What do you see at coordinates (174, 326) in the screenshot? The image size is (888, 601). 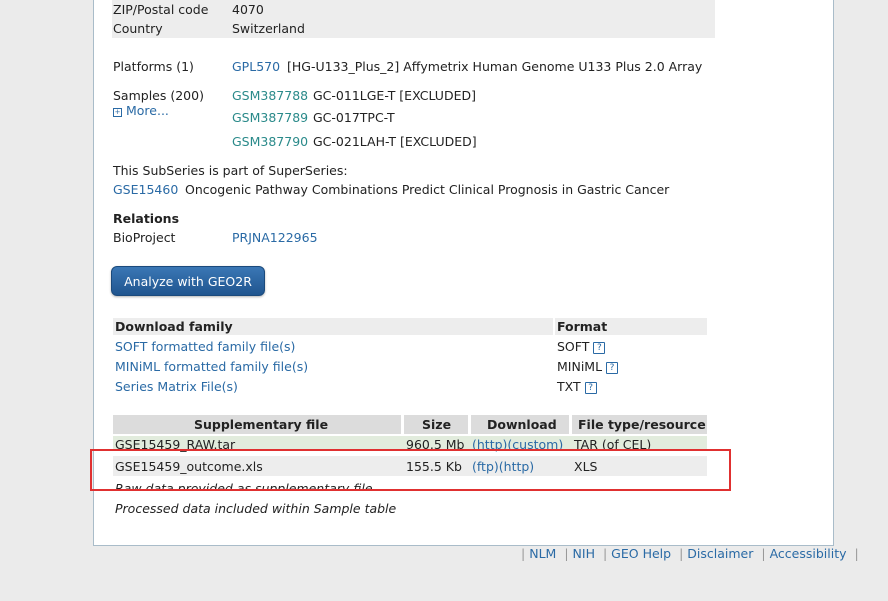 I see `download-family-header: Download family` at bounding box center [174, 326].